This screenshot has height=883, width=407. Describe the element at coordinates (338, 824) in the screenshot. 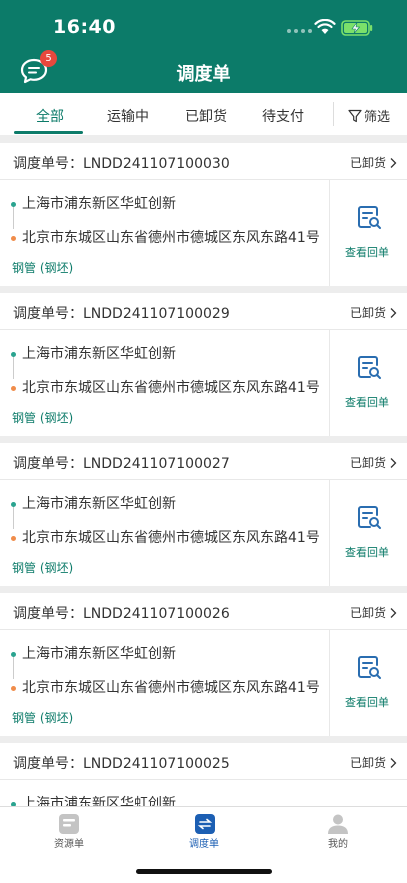

I see `person-icon` at that location.